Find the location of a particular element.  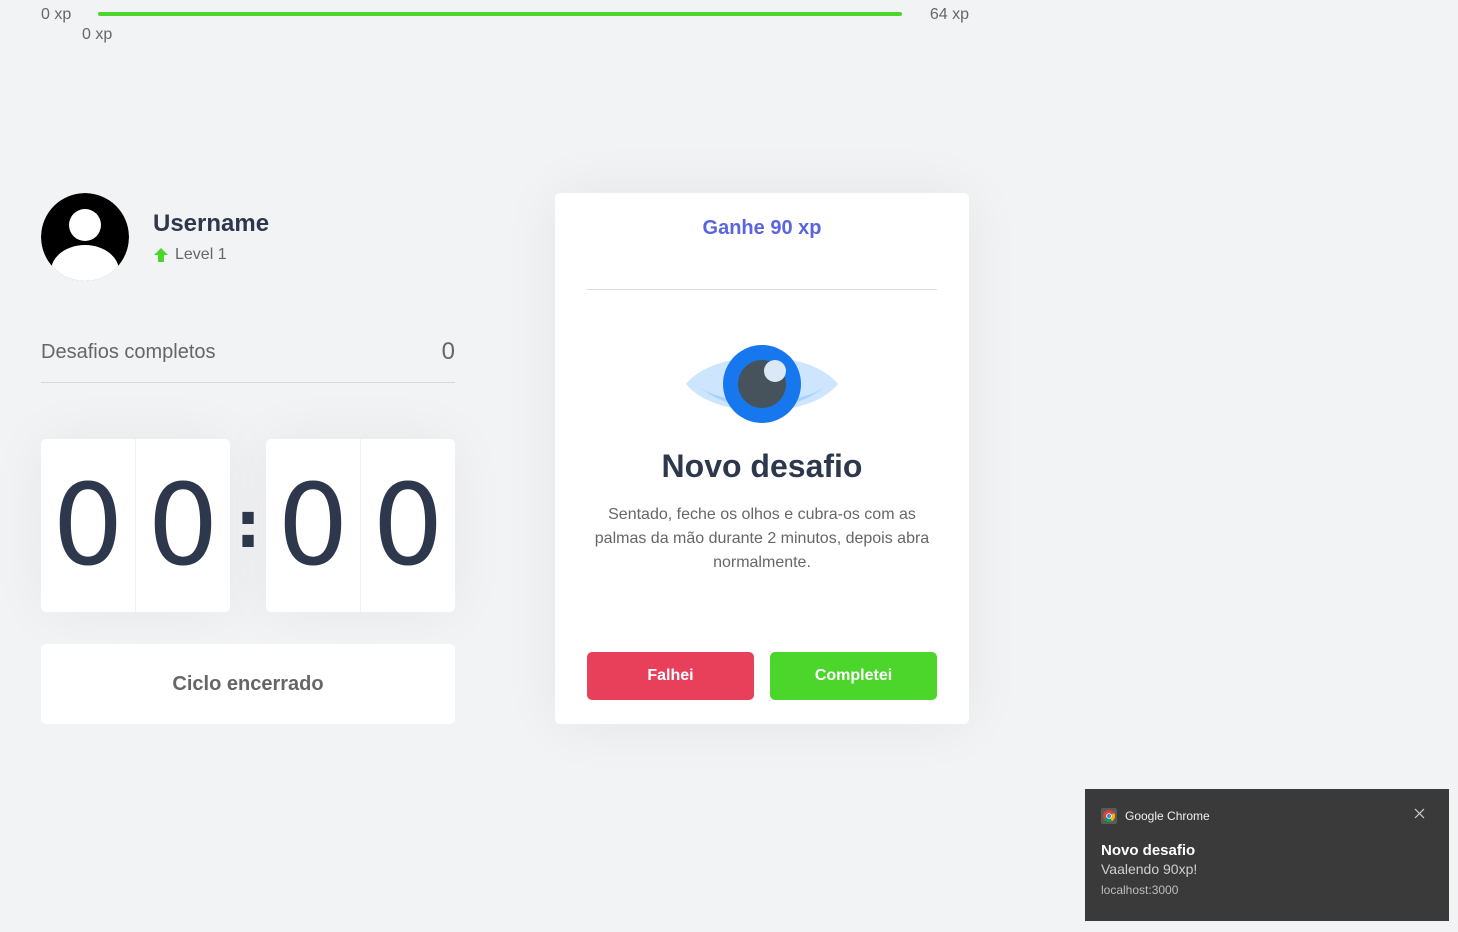

profile: Username Level 1 is located at coordinates (155, 237).